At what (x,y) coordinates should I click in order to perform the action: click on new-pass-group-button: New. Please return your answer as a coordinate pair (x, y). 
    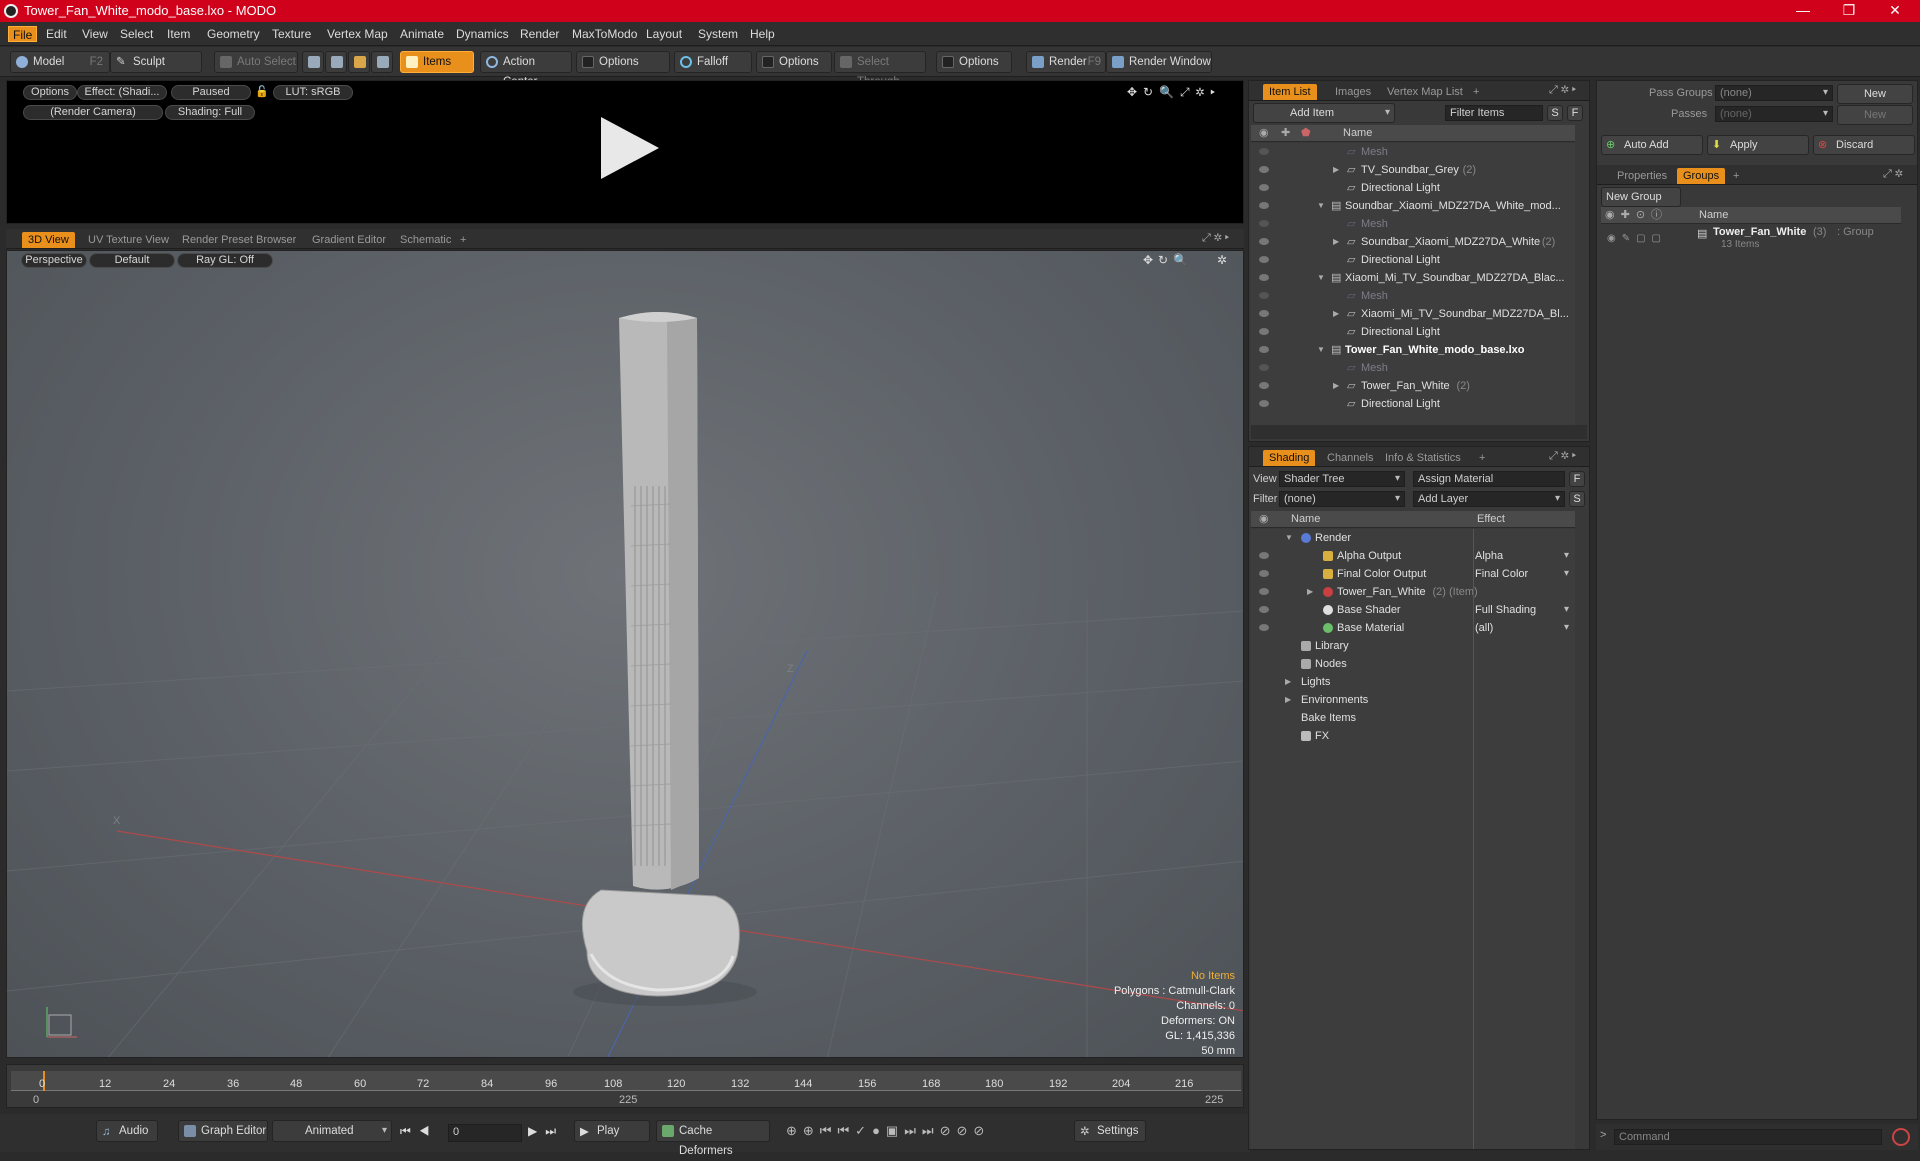
    Looking at the image, I should click on (1875, 94).